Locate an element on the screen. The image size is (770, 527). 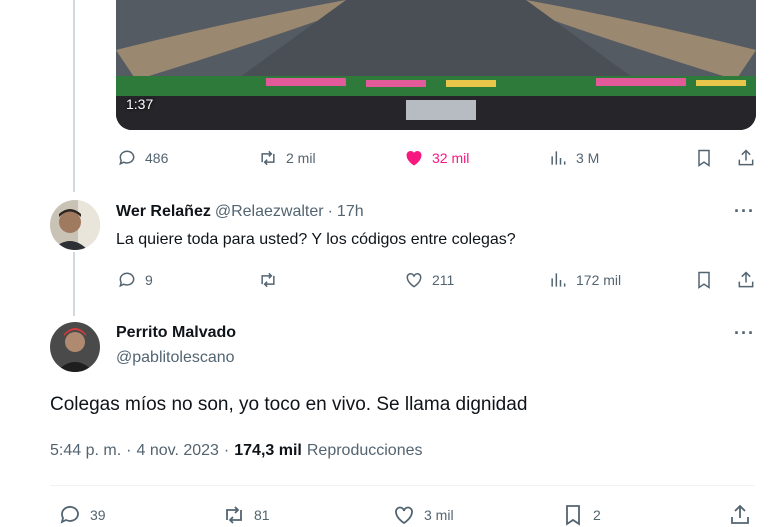
bookmark-count: 2 is located at coordinates (597, 515).